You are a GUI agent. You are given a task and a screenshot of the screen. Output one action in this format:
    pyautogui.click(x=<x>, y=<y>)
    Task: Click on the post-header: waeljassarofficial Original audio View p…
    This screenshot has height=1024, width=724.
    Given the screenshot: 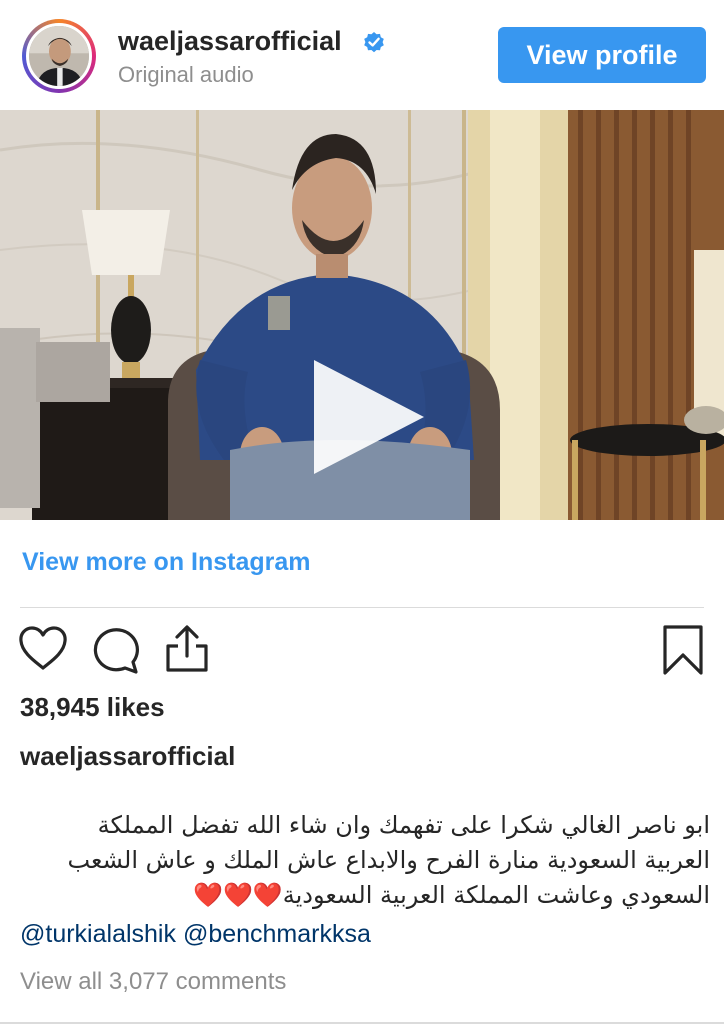 What is the action you would take?
    pyautogui.click(x=362, y=55)
    